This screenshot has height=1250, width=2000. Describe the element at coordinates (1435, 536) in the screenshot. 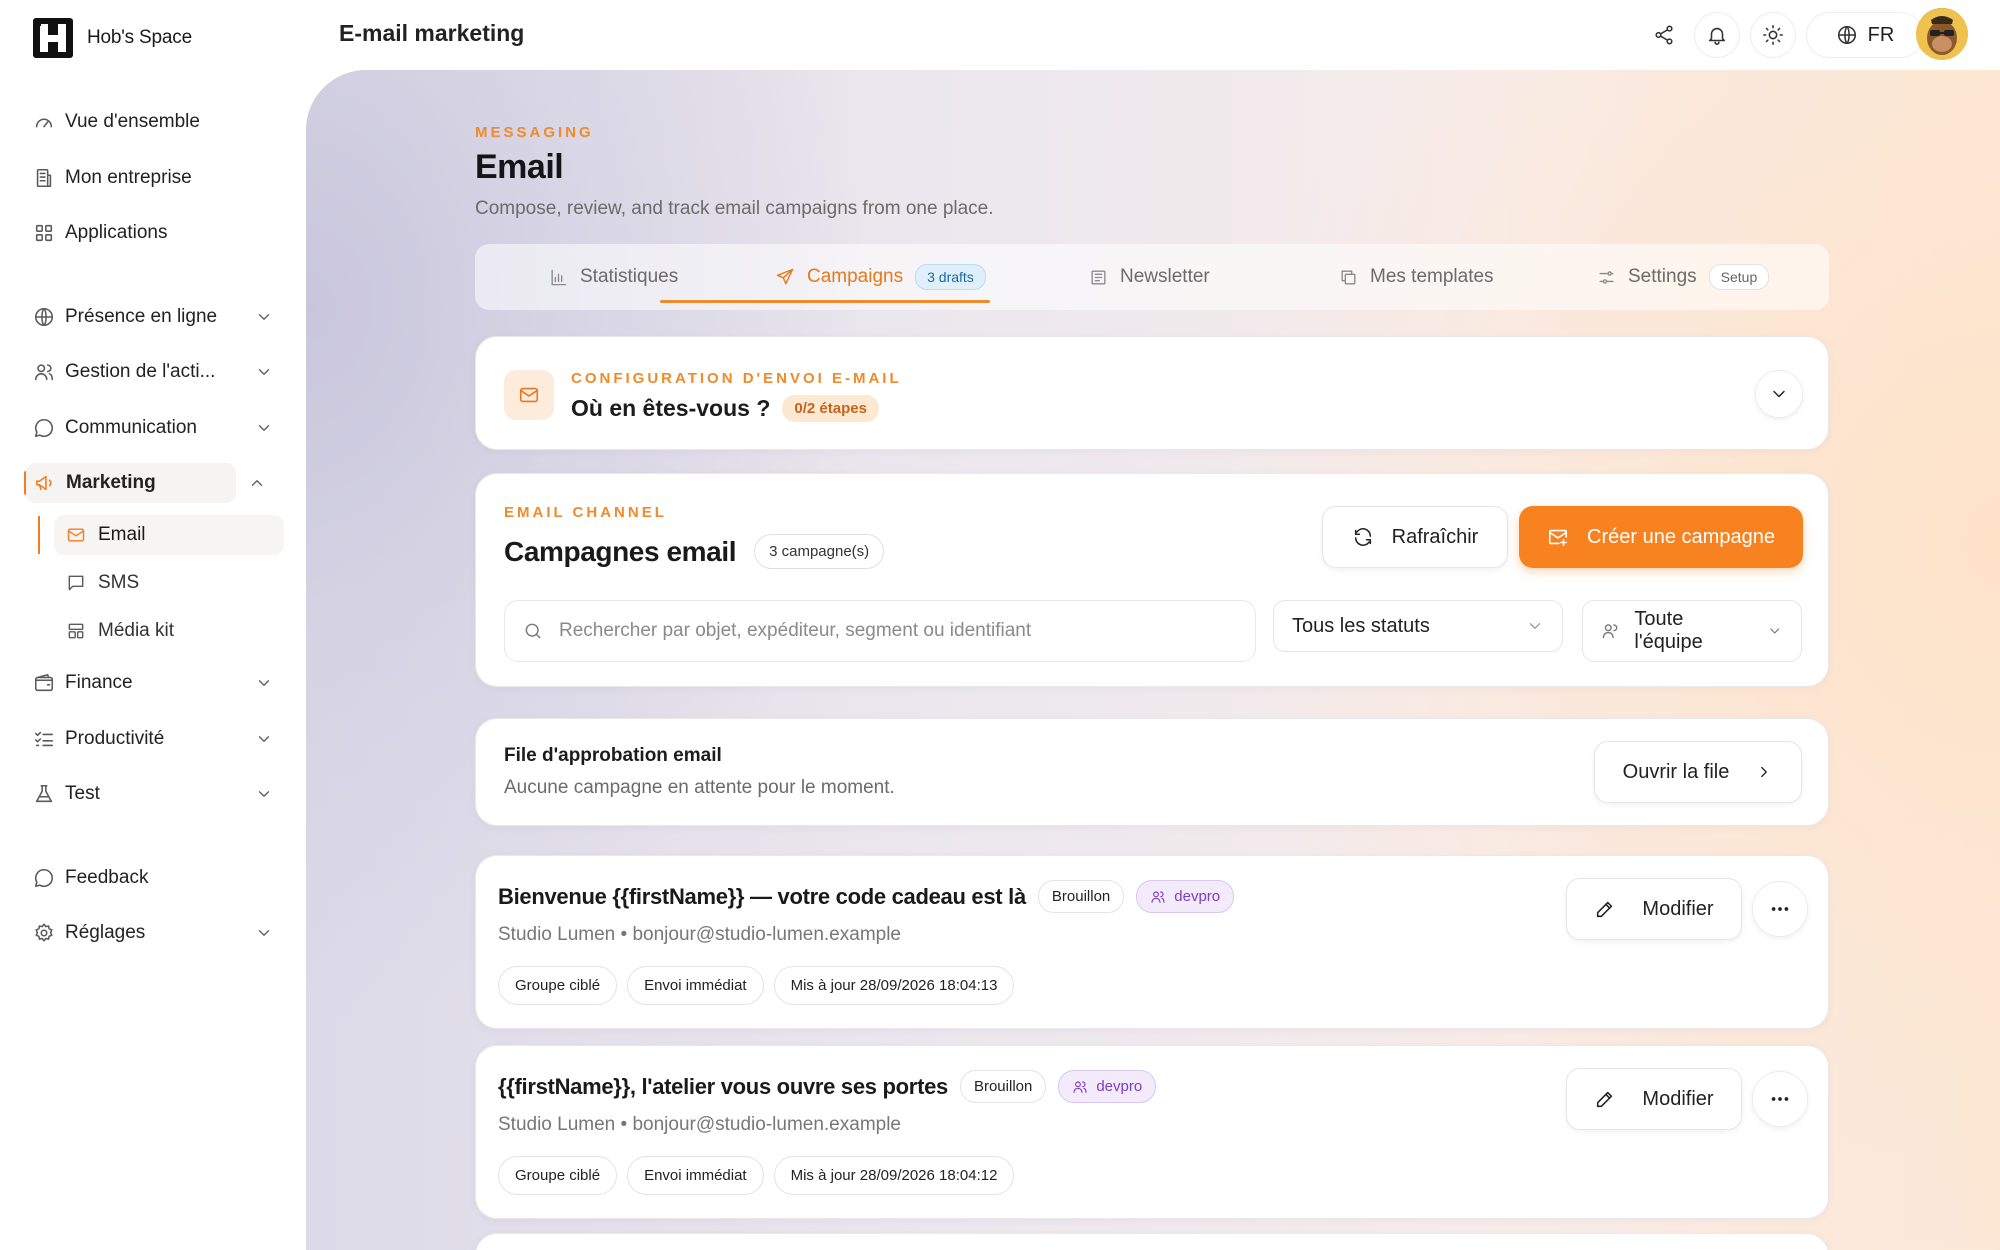

I see `refresh-label: Rafraîchir` at that location.